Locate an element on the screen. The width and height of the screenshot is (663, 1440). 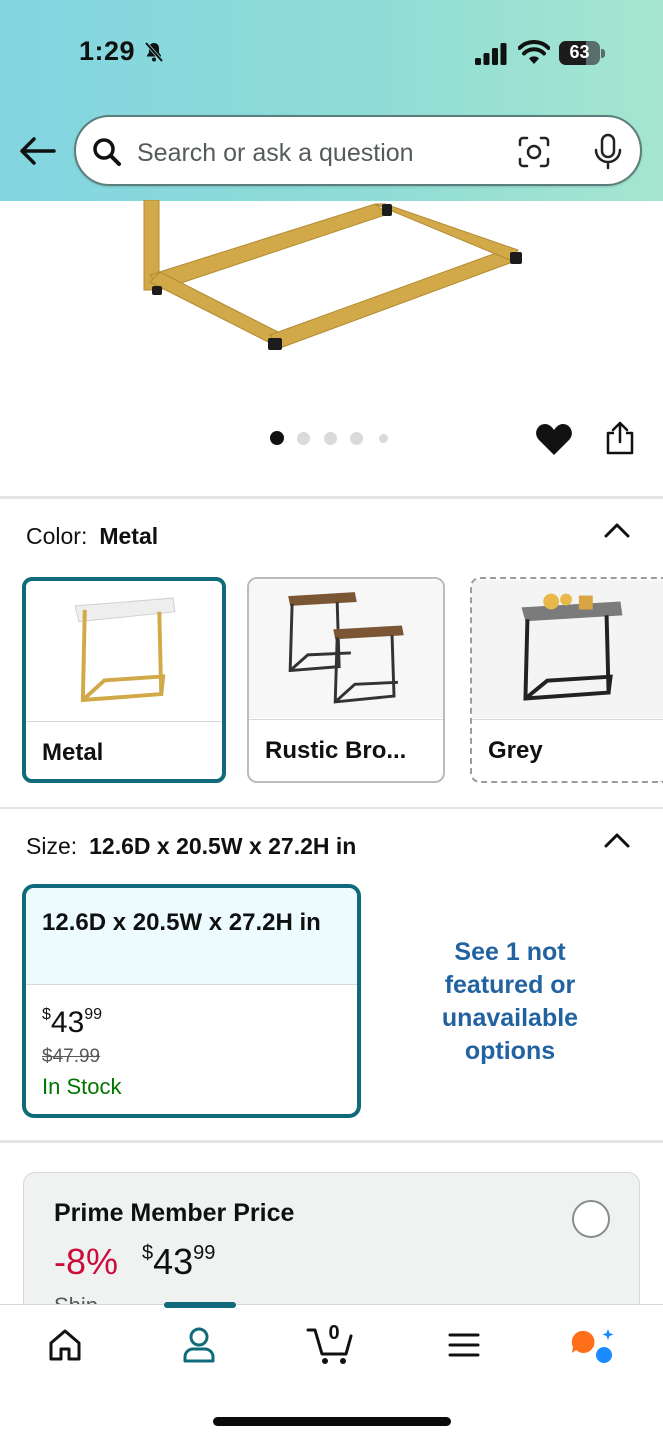
size-option-header: 12.6D x 20.5W x 27.2H in is located at coordinates (191, 936).